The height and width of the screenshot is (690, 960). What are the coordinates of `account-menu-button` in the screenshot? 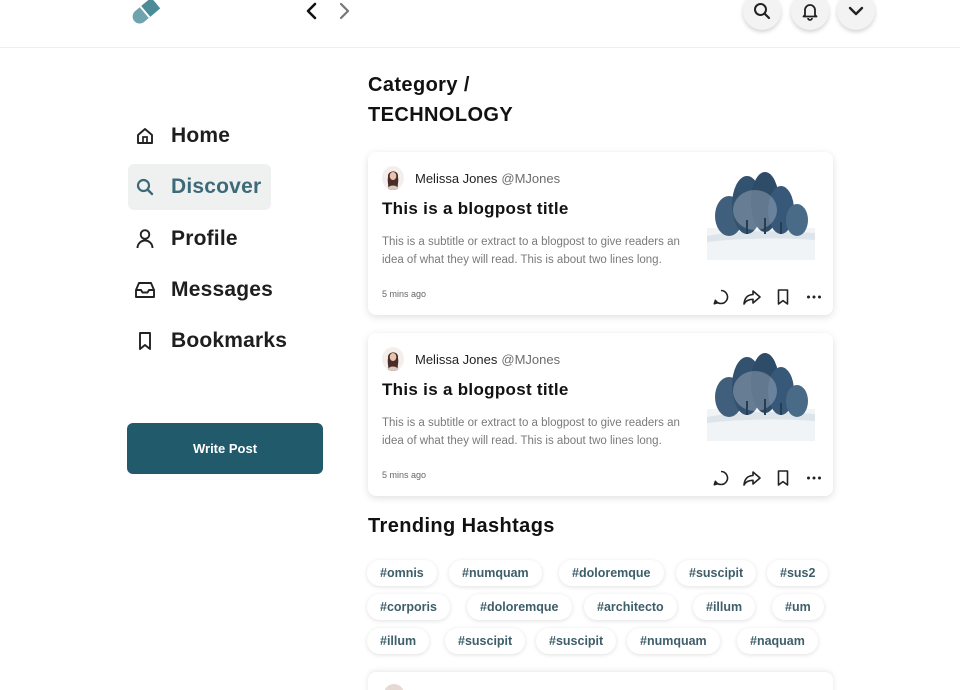 It's located at (856, 15).